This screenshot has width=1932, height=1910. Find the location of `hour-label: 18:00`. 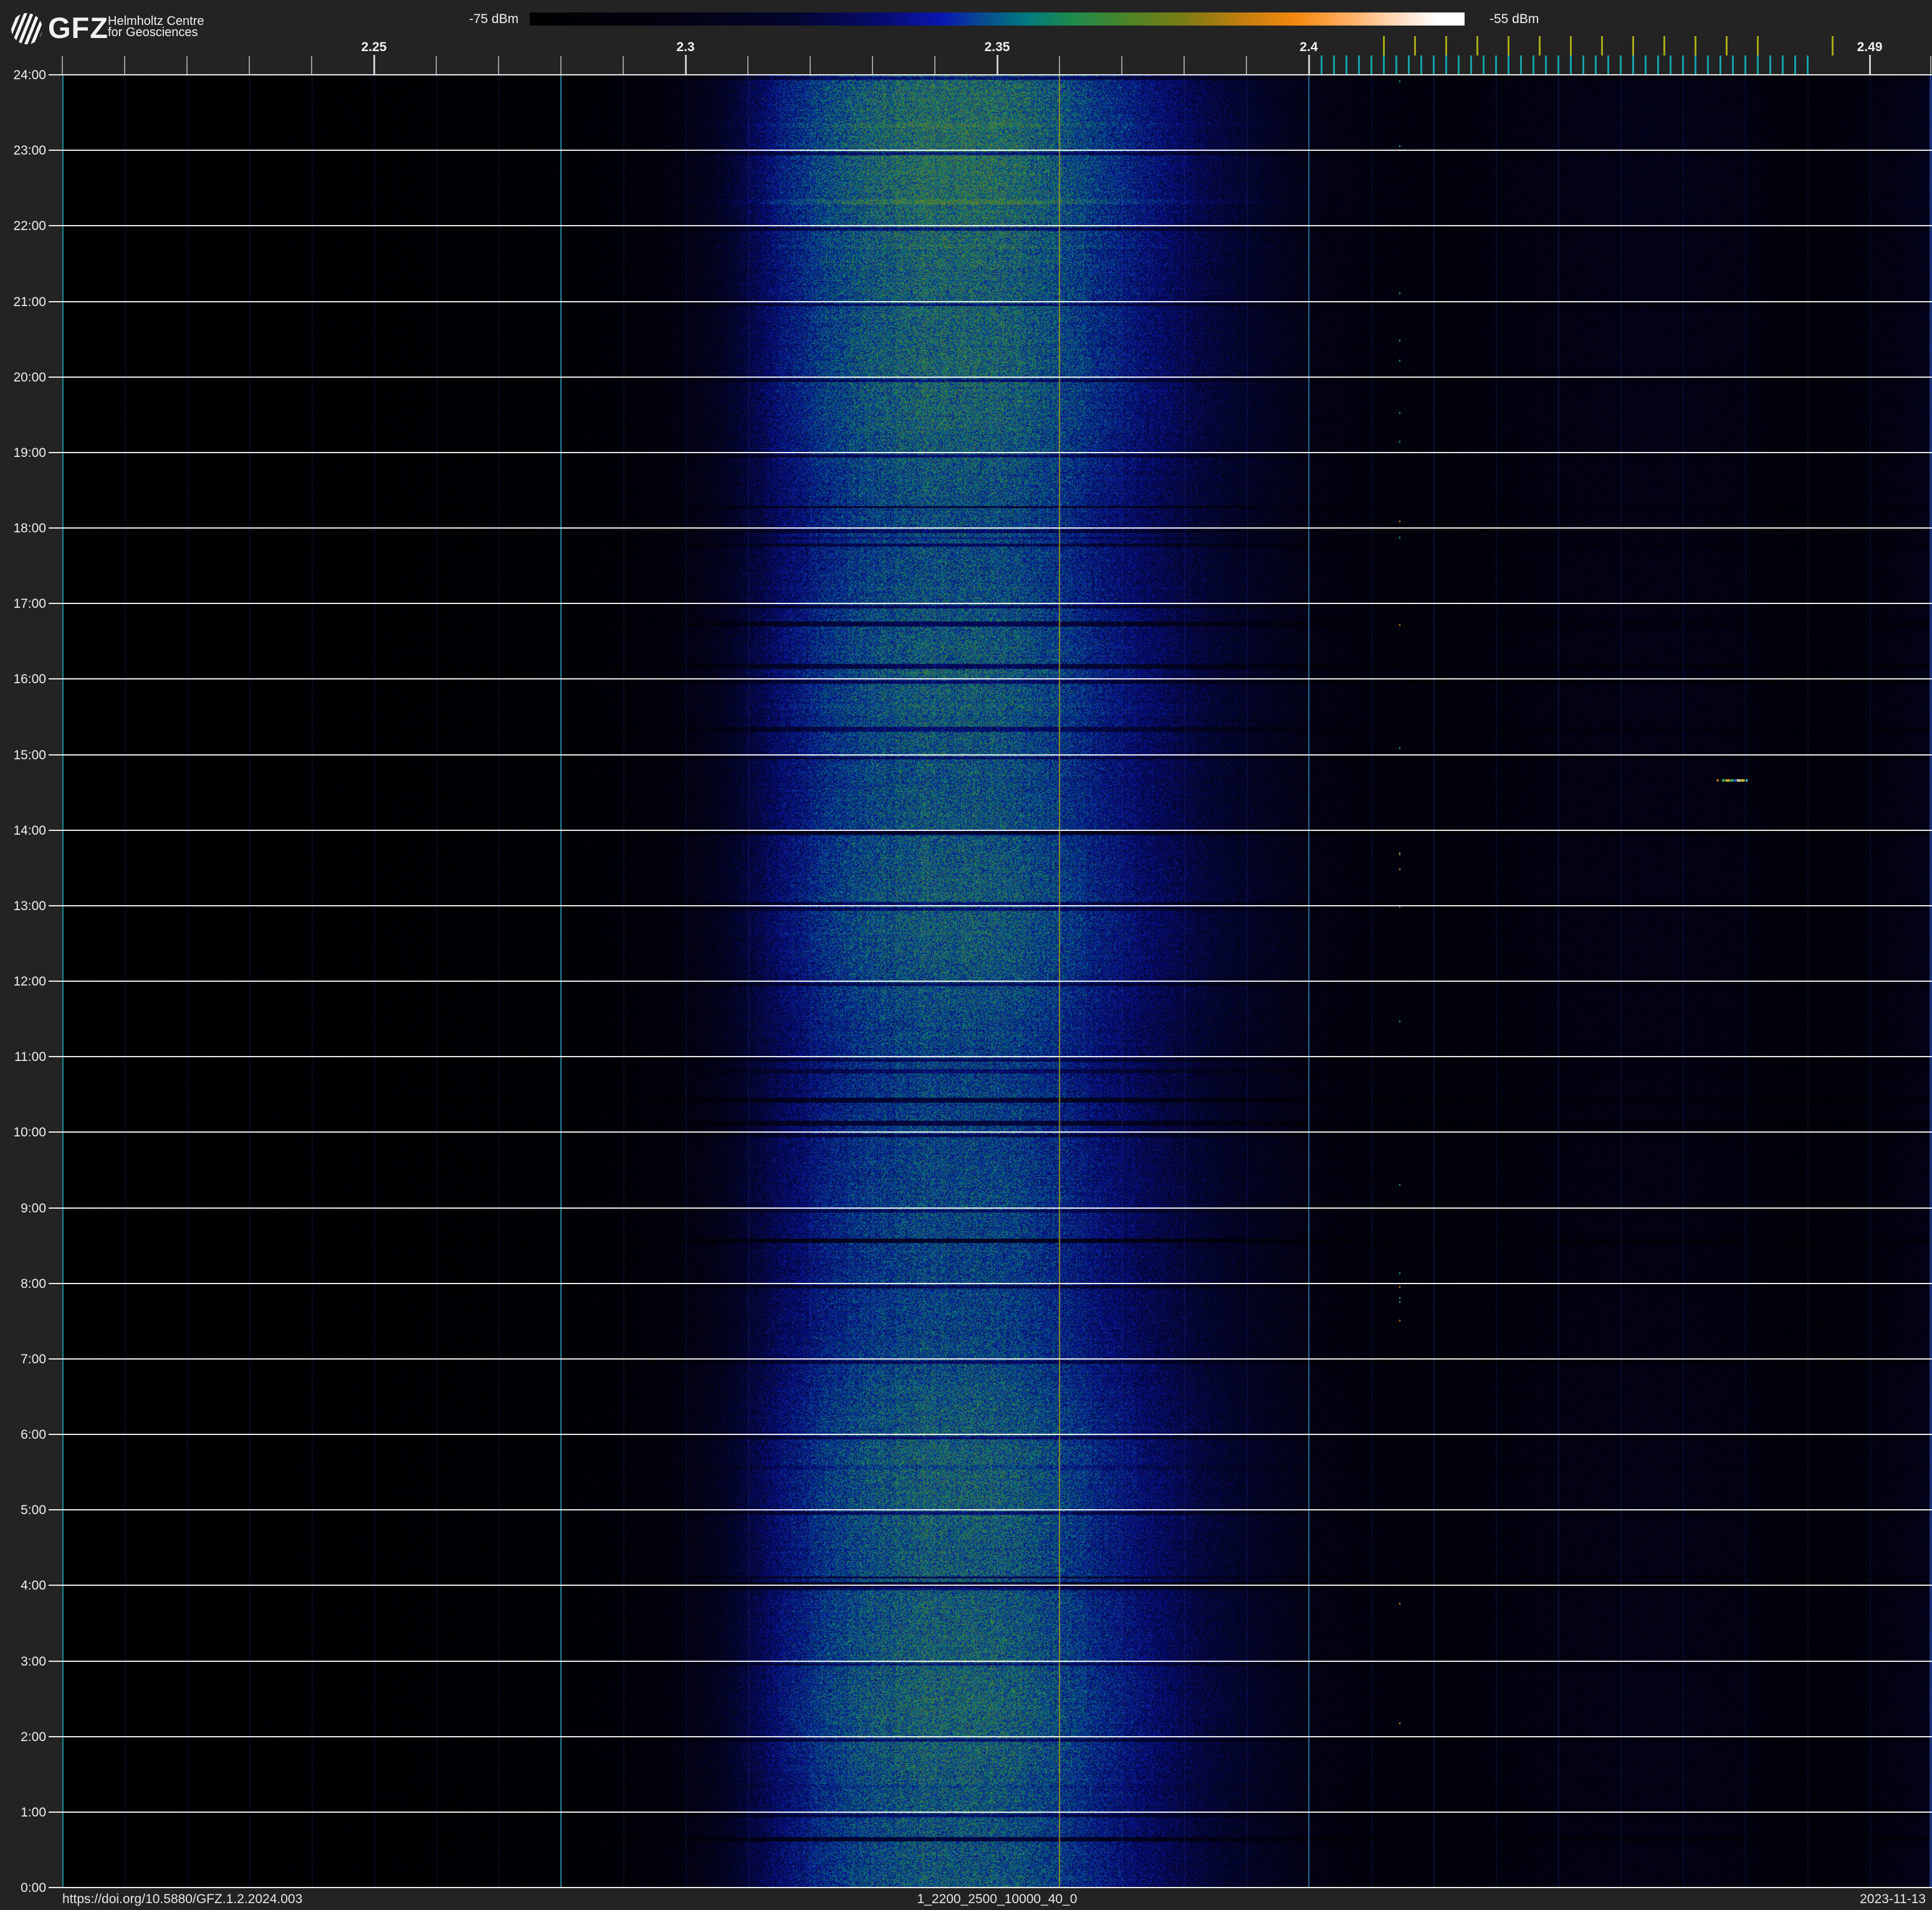

hour-label: 18:00 is located at coordinates (29, 528).